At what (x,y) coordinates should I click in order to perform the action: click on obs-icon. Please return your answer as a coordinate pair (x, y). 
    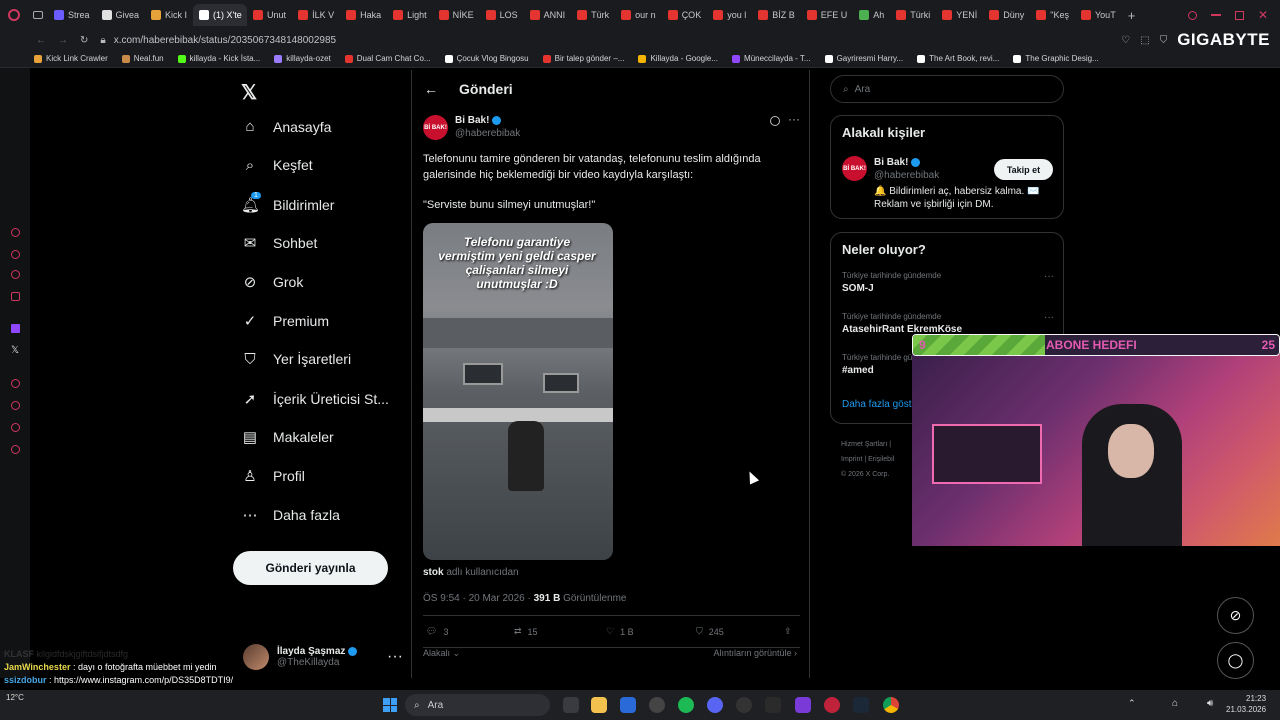
    Looking at the image, I should click on (744, 705).